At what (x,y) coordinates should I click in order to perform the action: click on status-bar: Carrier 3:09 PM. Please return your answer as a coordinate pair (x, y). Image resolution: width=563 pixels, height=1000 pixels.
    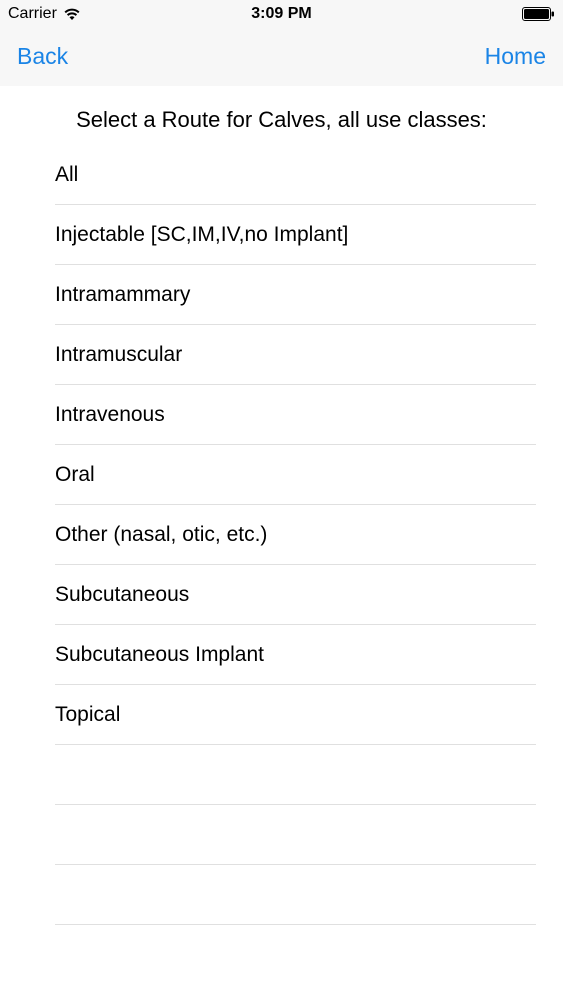
    Looking at the image, I should click on (281, 14).